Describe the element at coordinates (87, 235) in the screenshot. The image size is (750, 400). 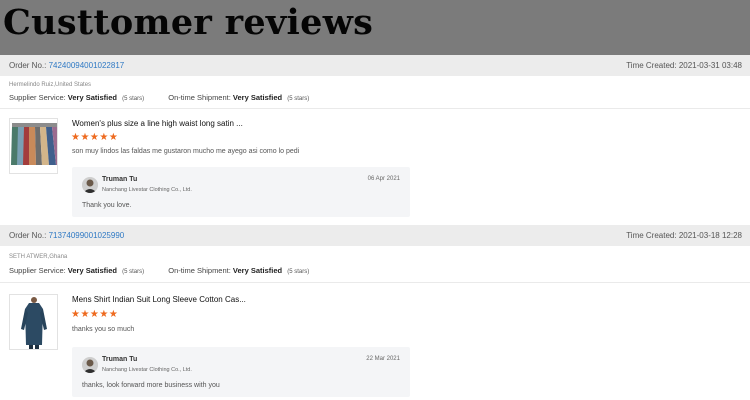
I see `order-number-link: 71374099001025990` at that location.